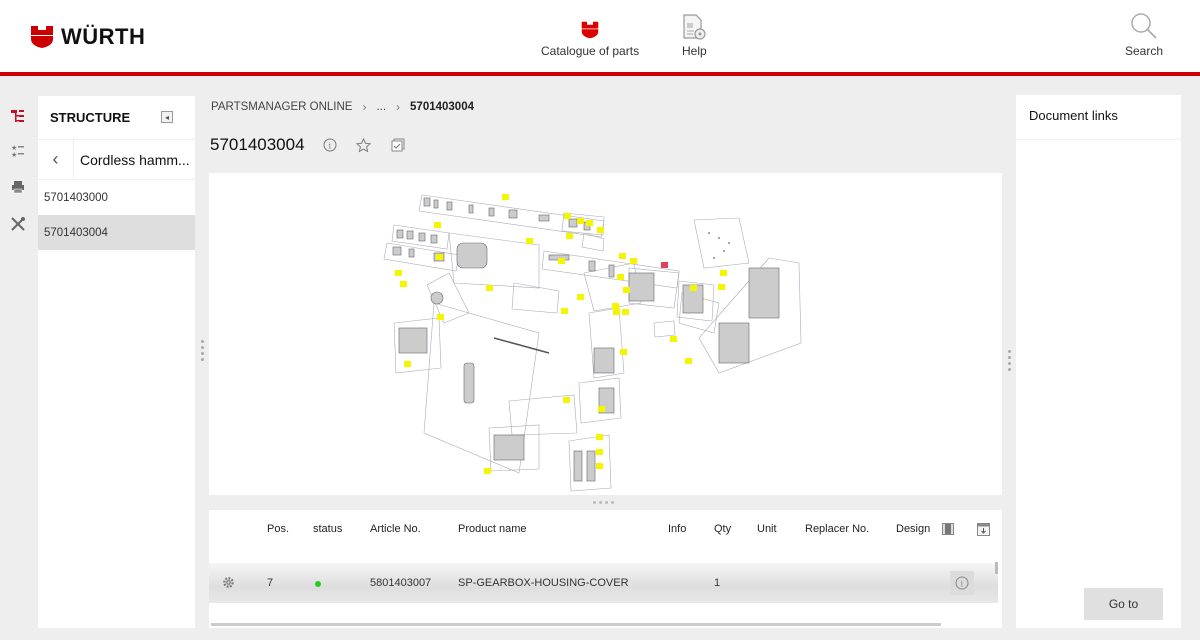 The width and height of the screenshot is (1200, 640). I want to click on favorites-list-icon: ★ ★, so click(18, 151).